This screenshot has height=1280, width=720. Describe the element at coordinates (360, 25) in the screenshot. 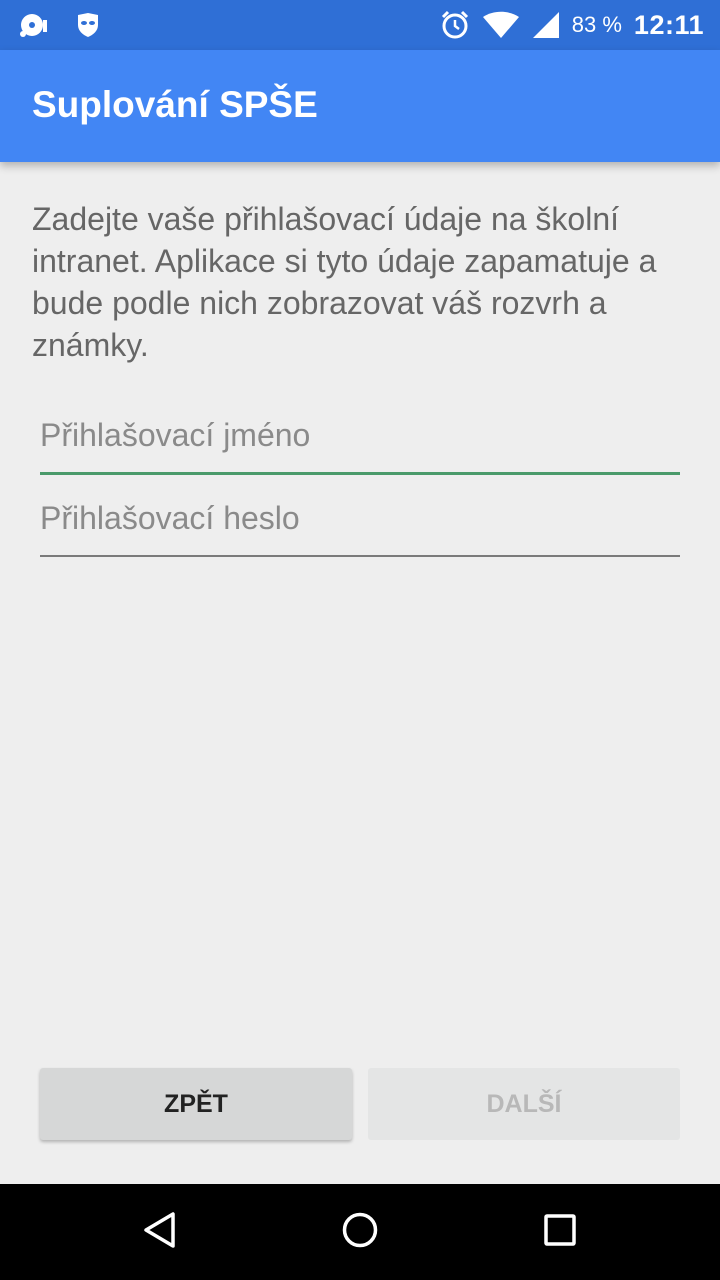

I see `status-bar: 83 % 12:11` at that location.